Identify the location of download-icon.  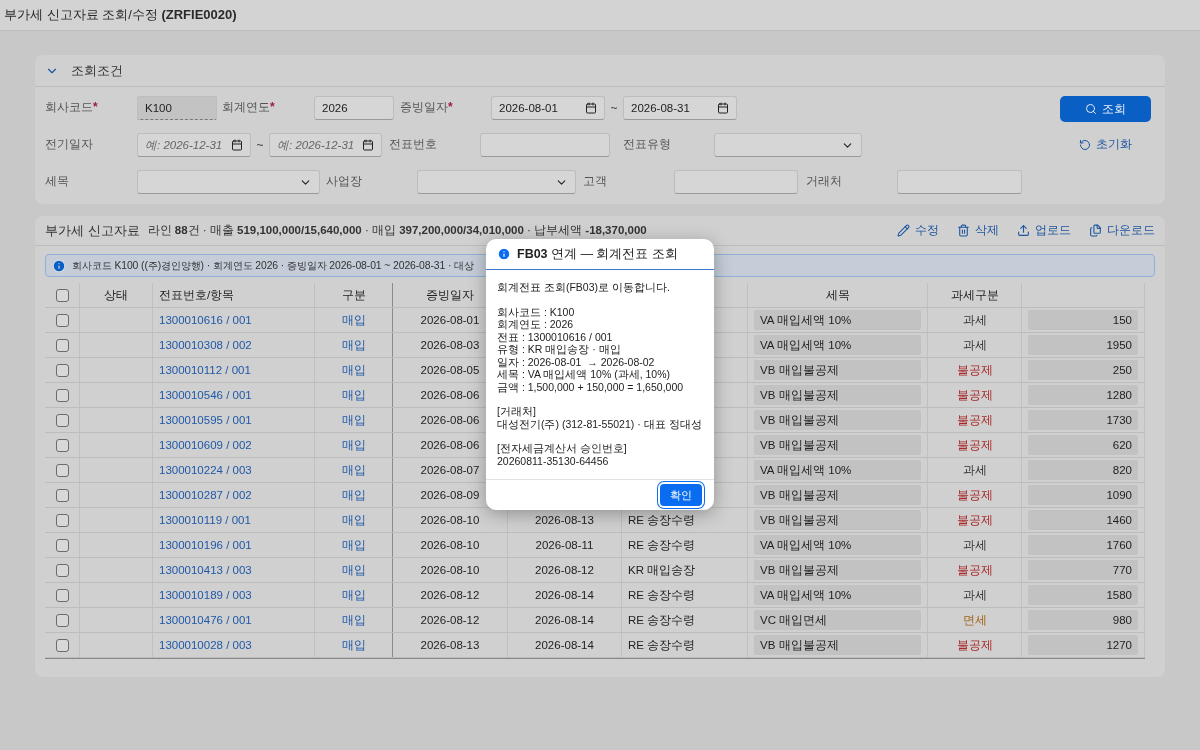
(1095, 230).